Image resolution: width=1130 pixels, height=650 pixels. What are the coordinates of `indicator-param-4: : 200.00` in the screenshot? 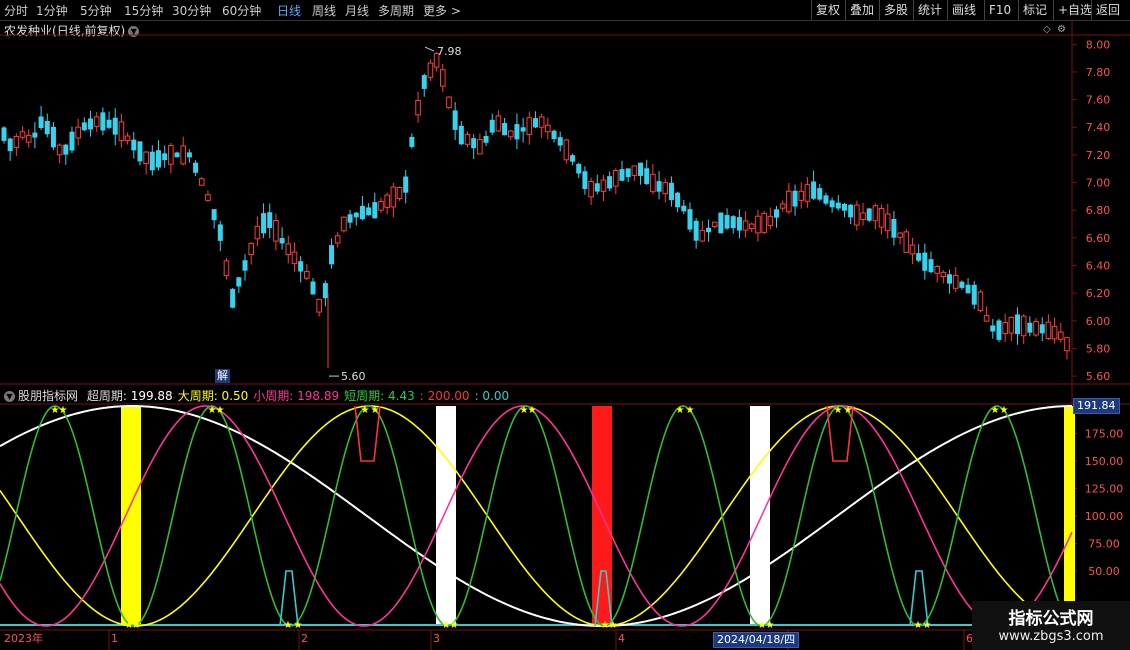 It's located at (444, 396).